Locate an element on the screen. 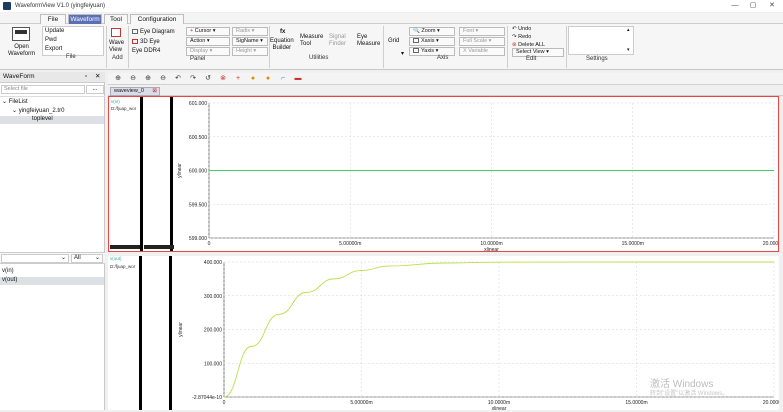  tree-node-label: toplevel is located at coordinates (42, 119).